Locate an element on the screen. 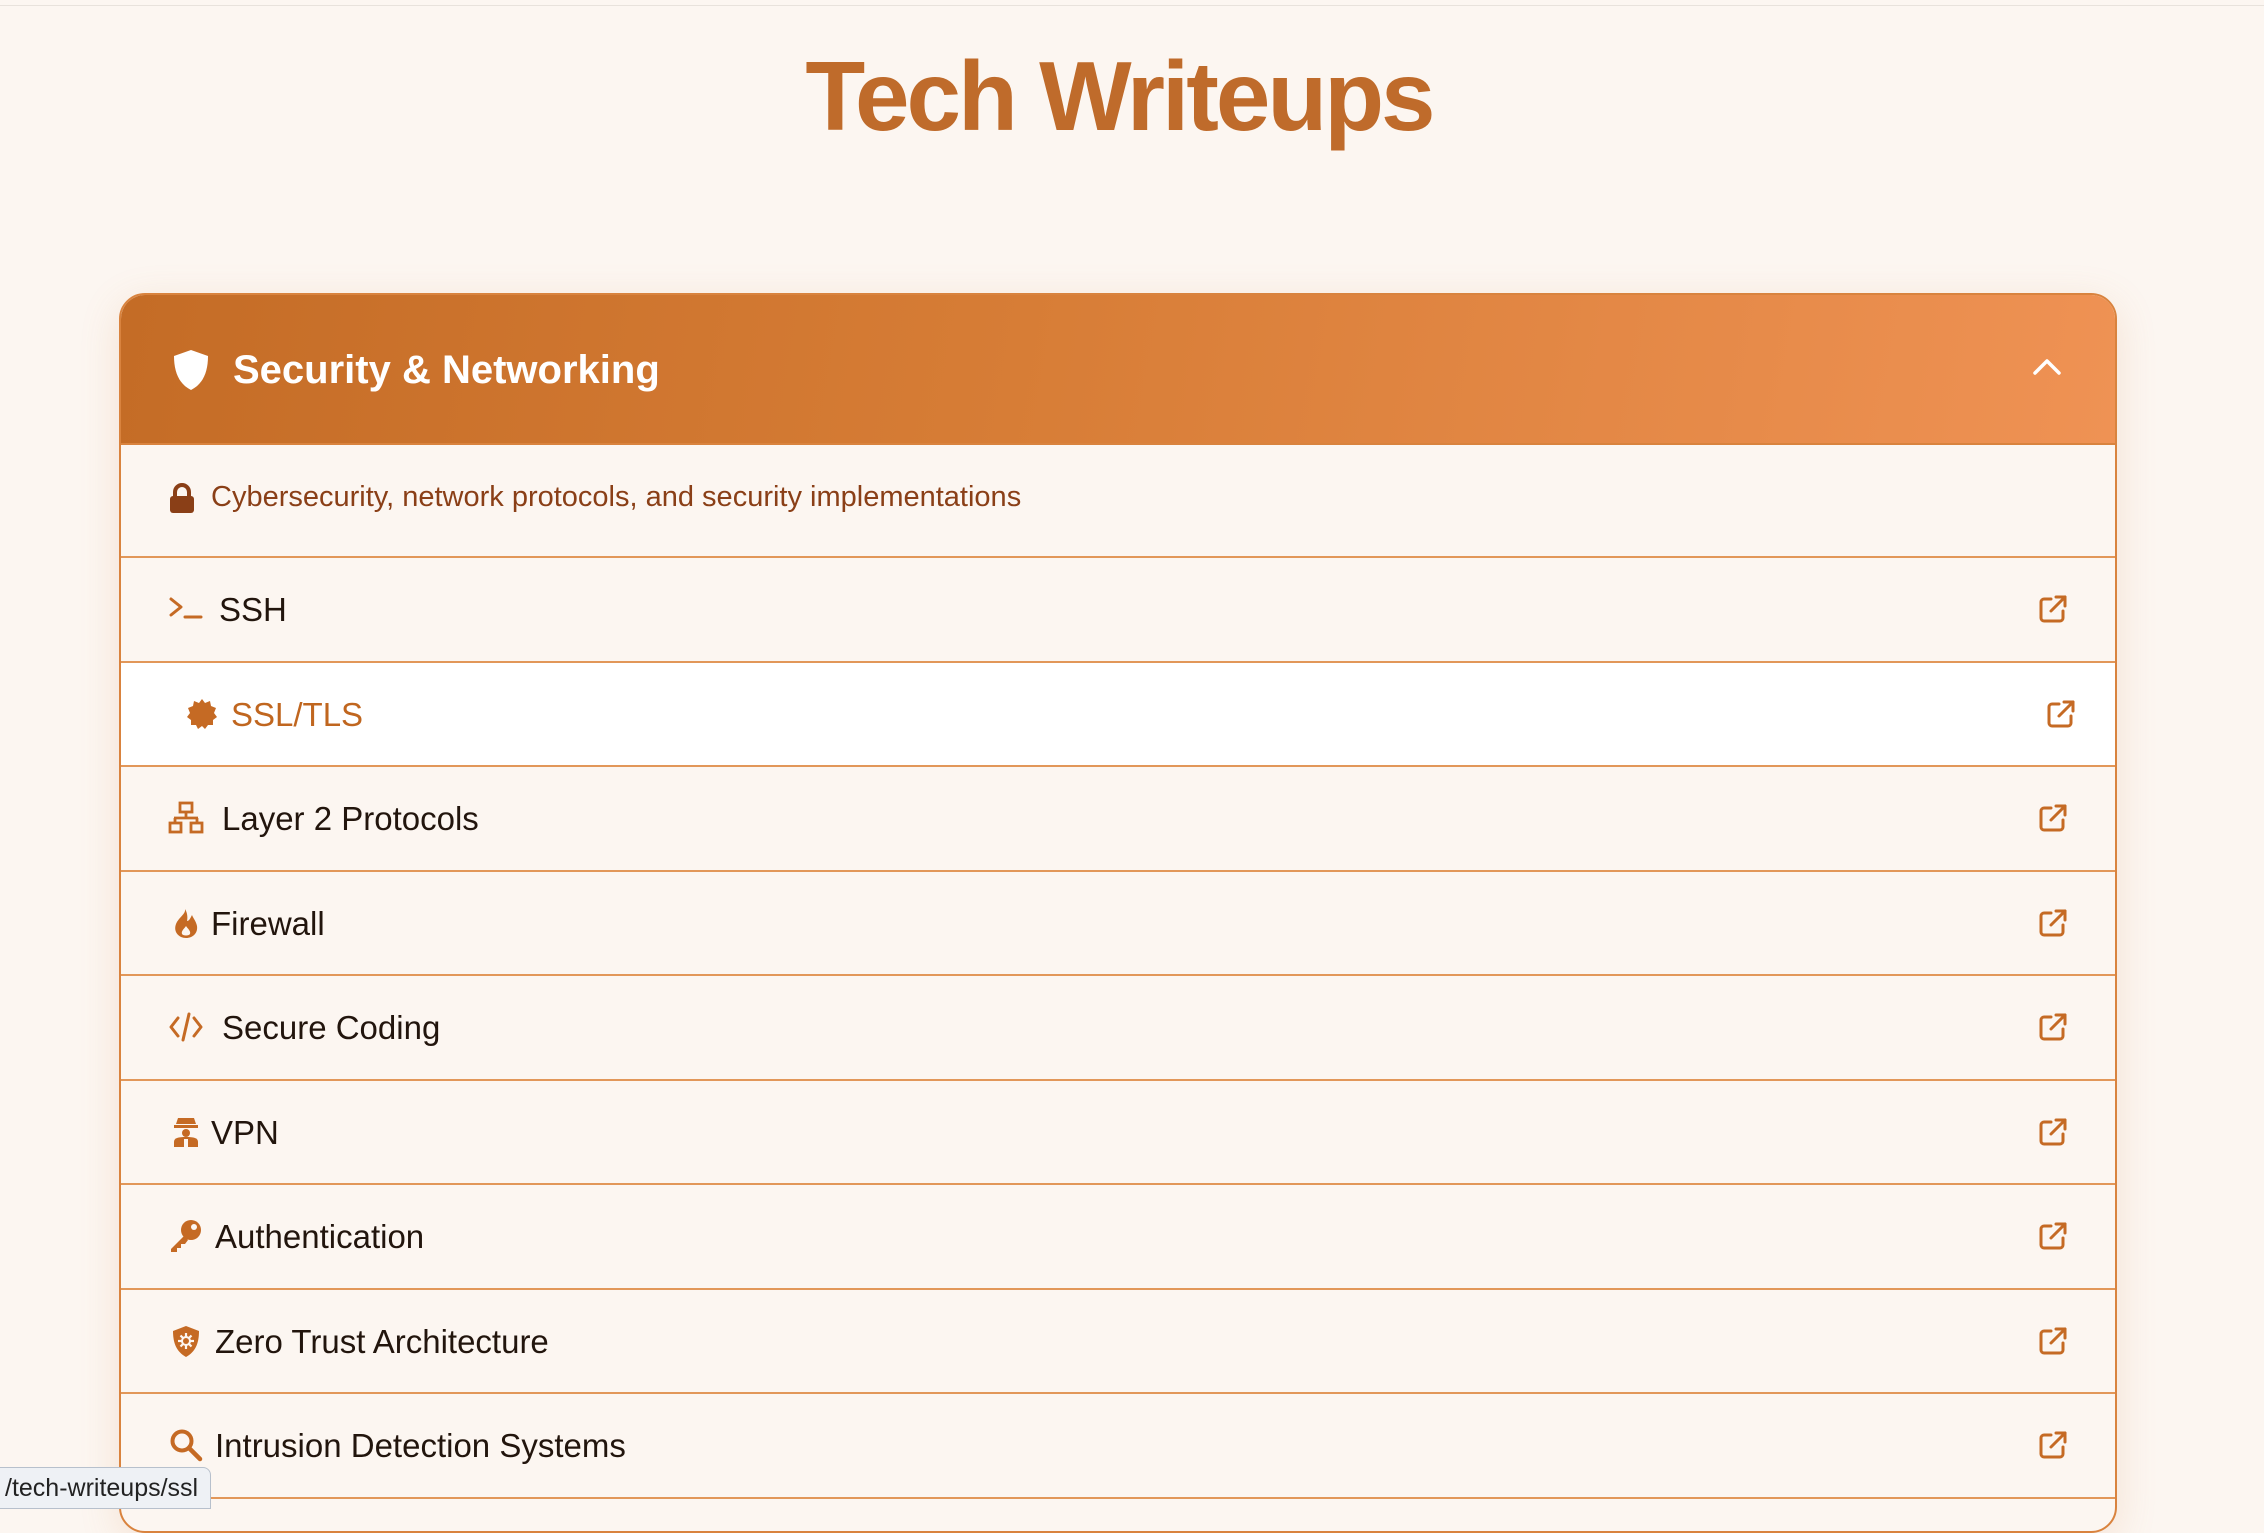 The width and height of the screenshot is (2264, 1533). item-label: SSL/TLS is located at coordinates (297, 714).